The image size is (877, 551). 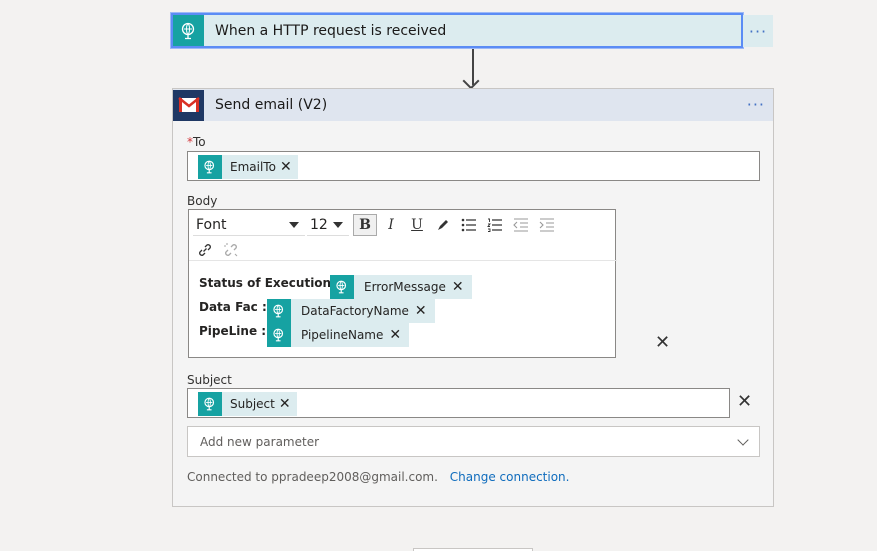 What do you see at coordinates (188, 105) in the screenshot?
I see `gmail-icon` at bounding box center [188, 105].